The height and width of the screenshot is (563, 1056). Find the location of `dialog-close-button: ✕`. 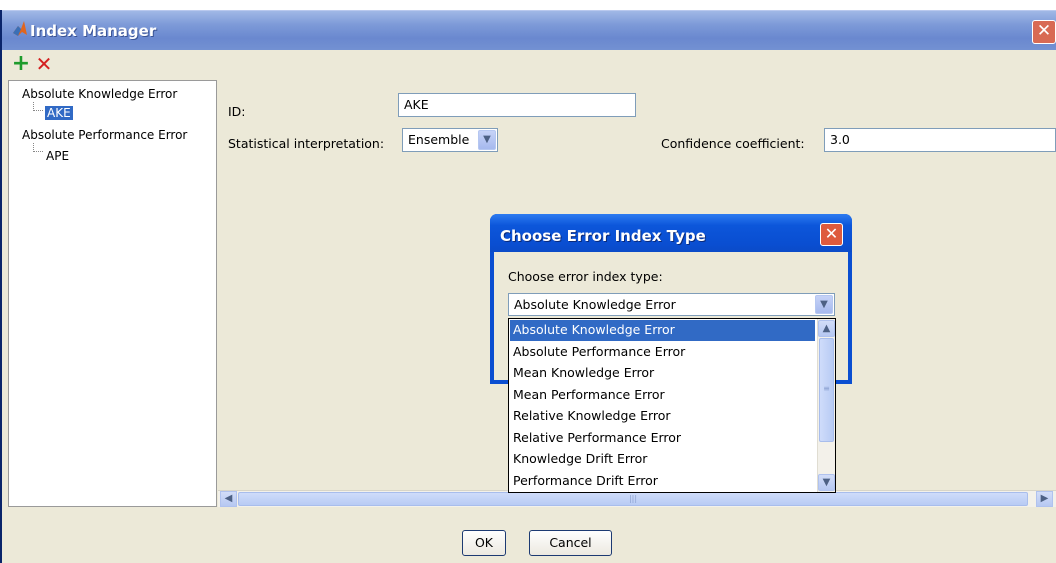

dialog-close-button: ✕ is located at coordinates (831, 234).